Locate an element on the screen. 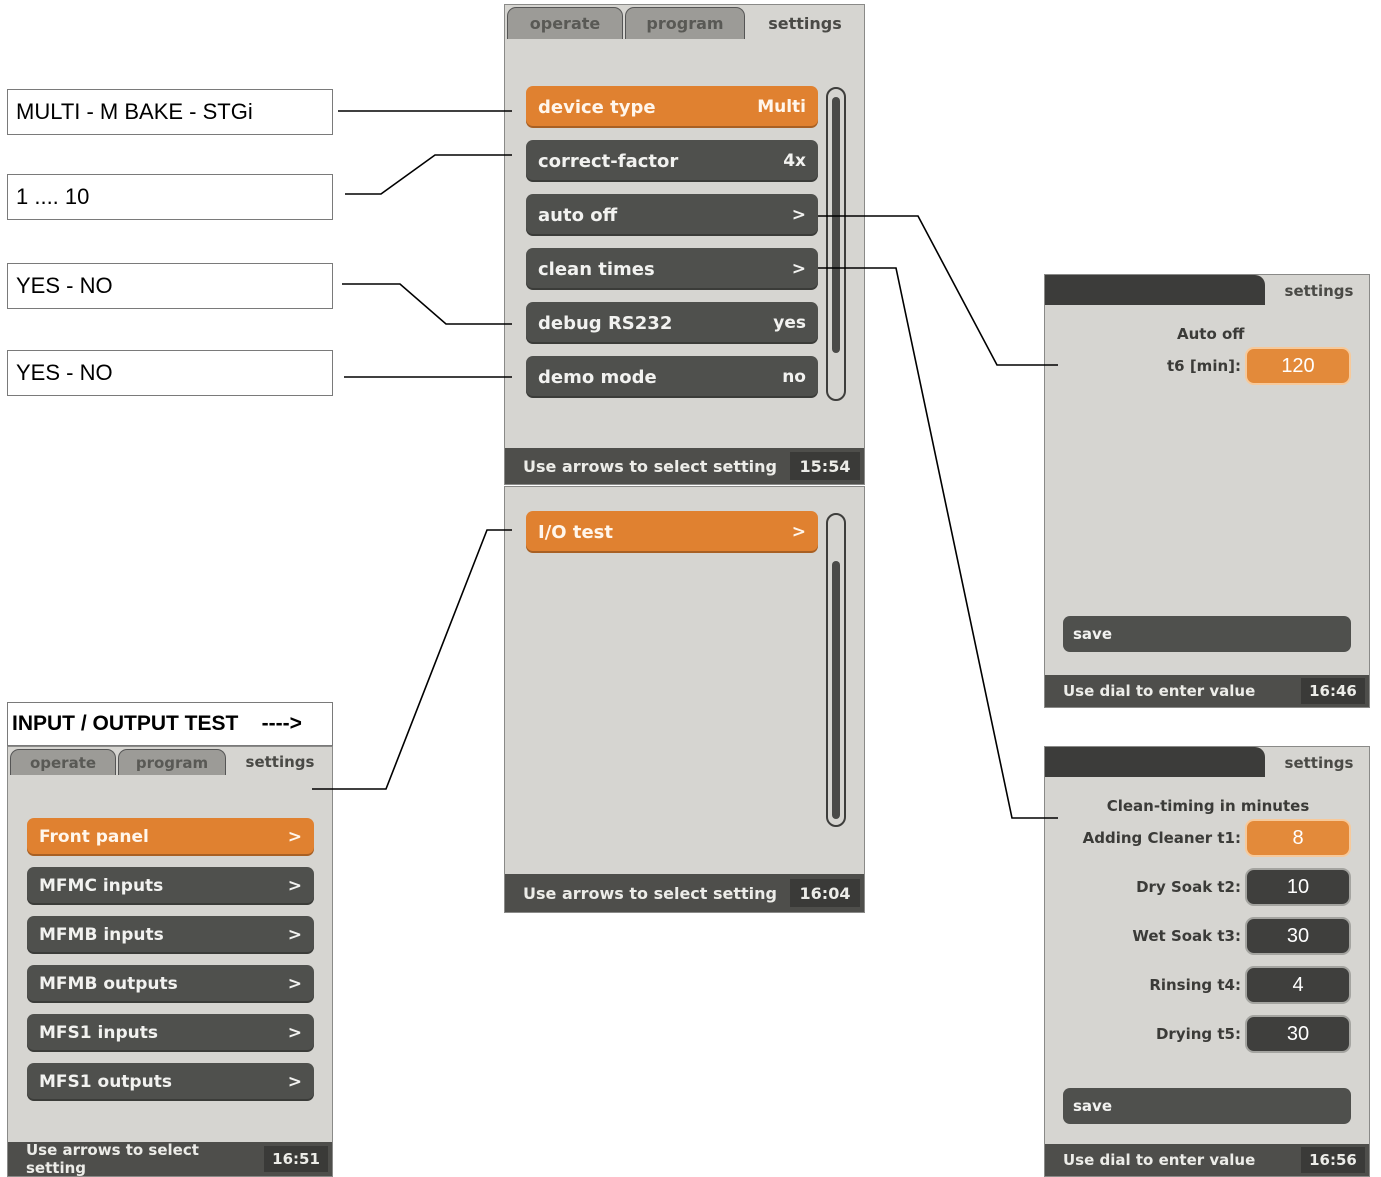  connector-correct-factor is located at coordinates (428, 174).